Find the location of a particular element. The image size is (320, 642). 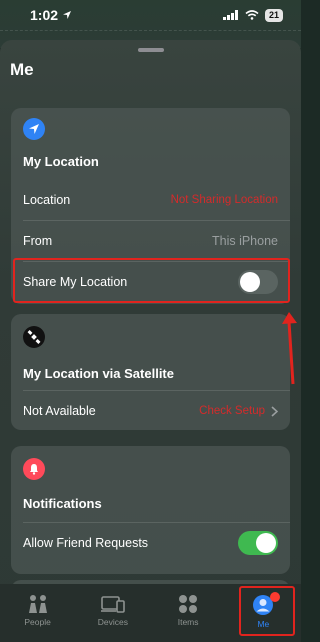

tab-devices: Devices is located at coordinates (112, 613).